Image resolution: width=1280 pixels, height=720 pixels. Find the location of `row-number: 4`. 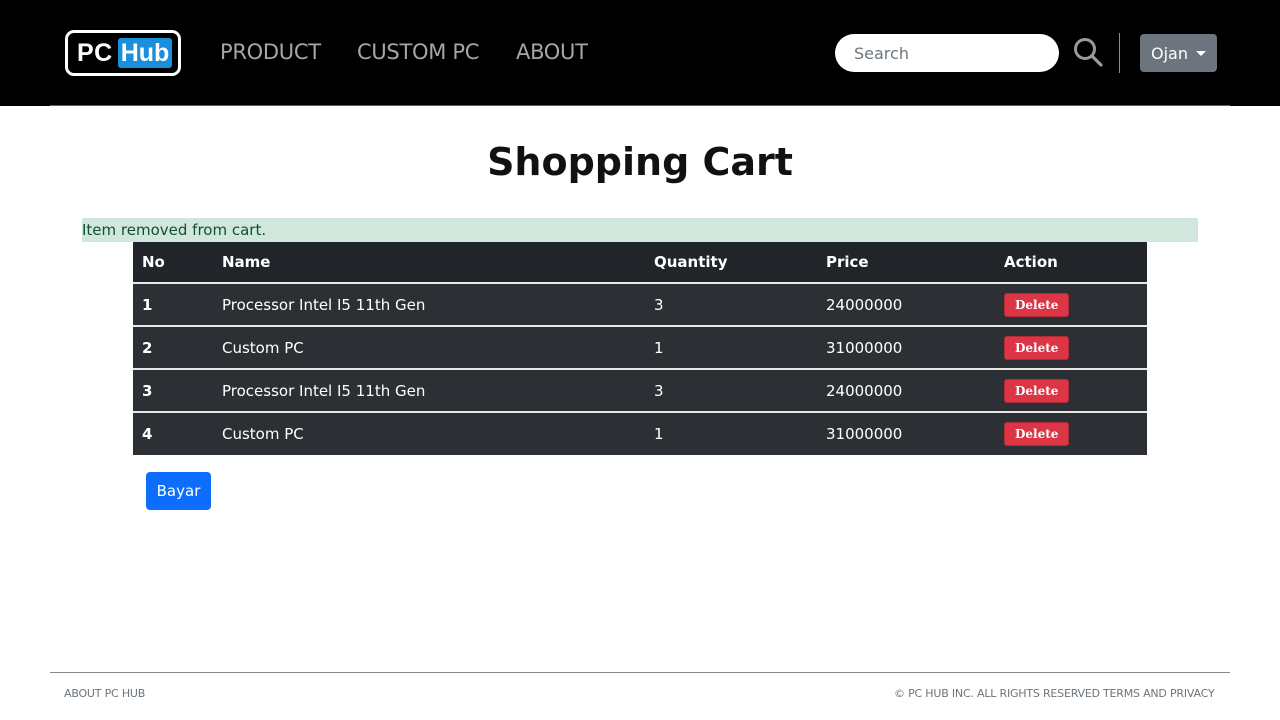

row-number: 4 is located at coordinates (173, 433).